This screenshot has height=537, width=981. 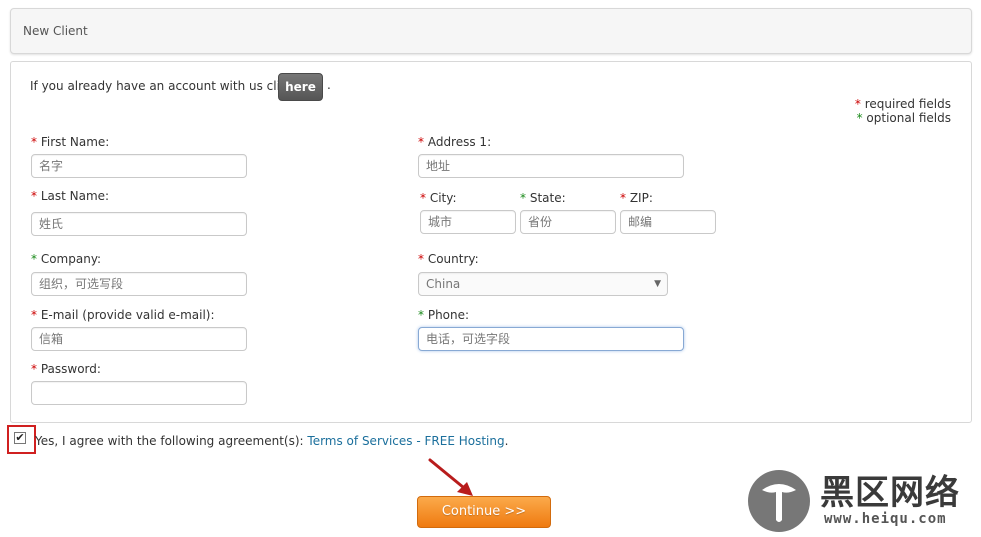 What do you see at coordinates (440, 222) in the screenshot?
I see `city-placeholder: 城市` at bounding box center [440, 222].